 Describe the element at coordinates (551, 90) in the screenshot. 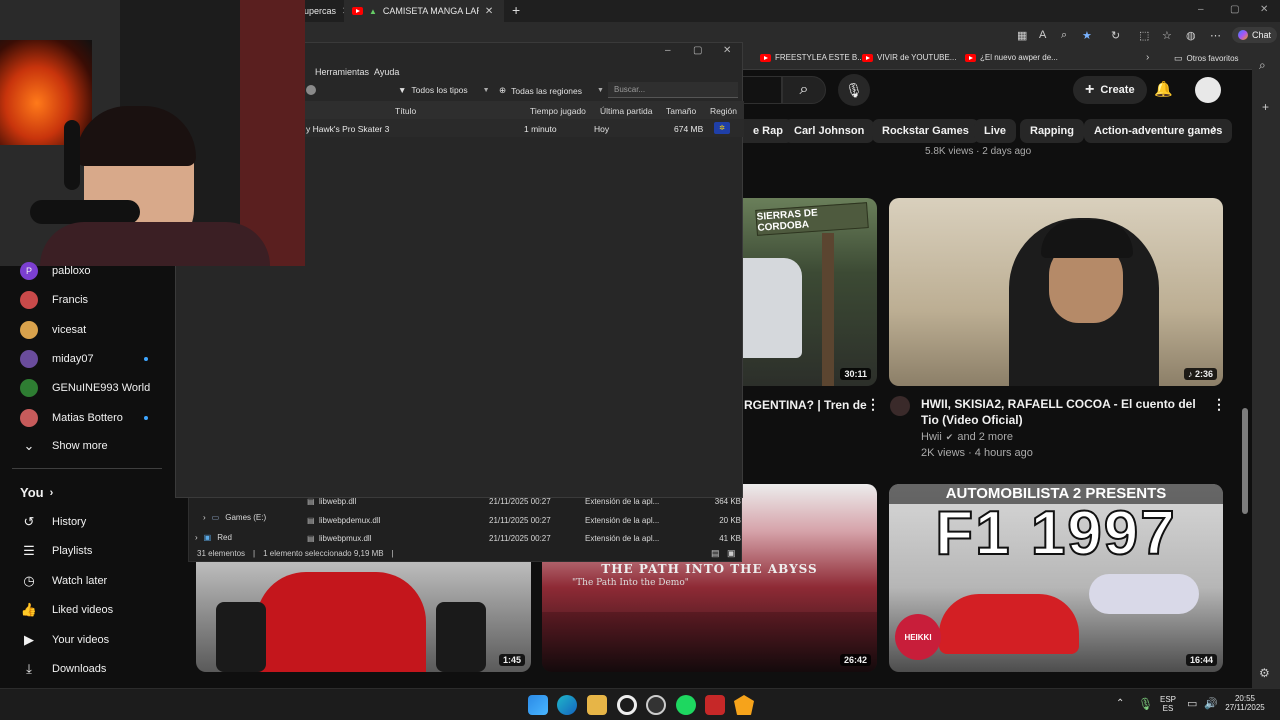

I see `region-filter-dropdown: ⊕ Todas las regiones ▼` at that location.